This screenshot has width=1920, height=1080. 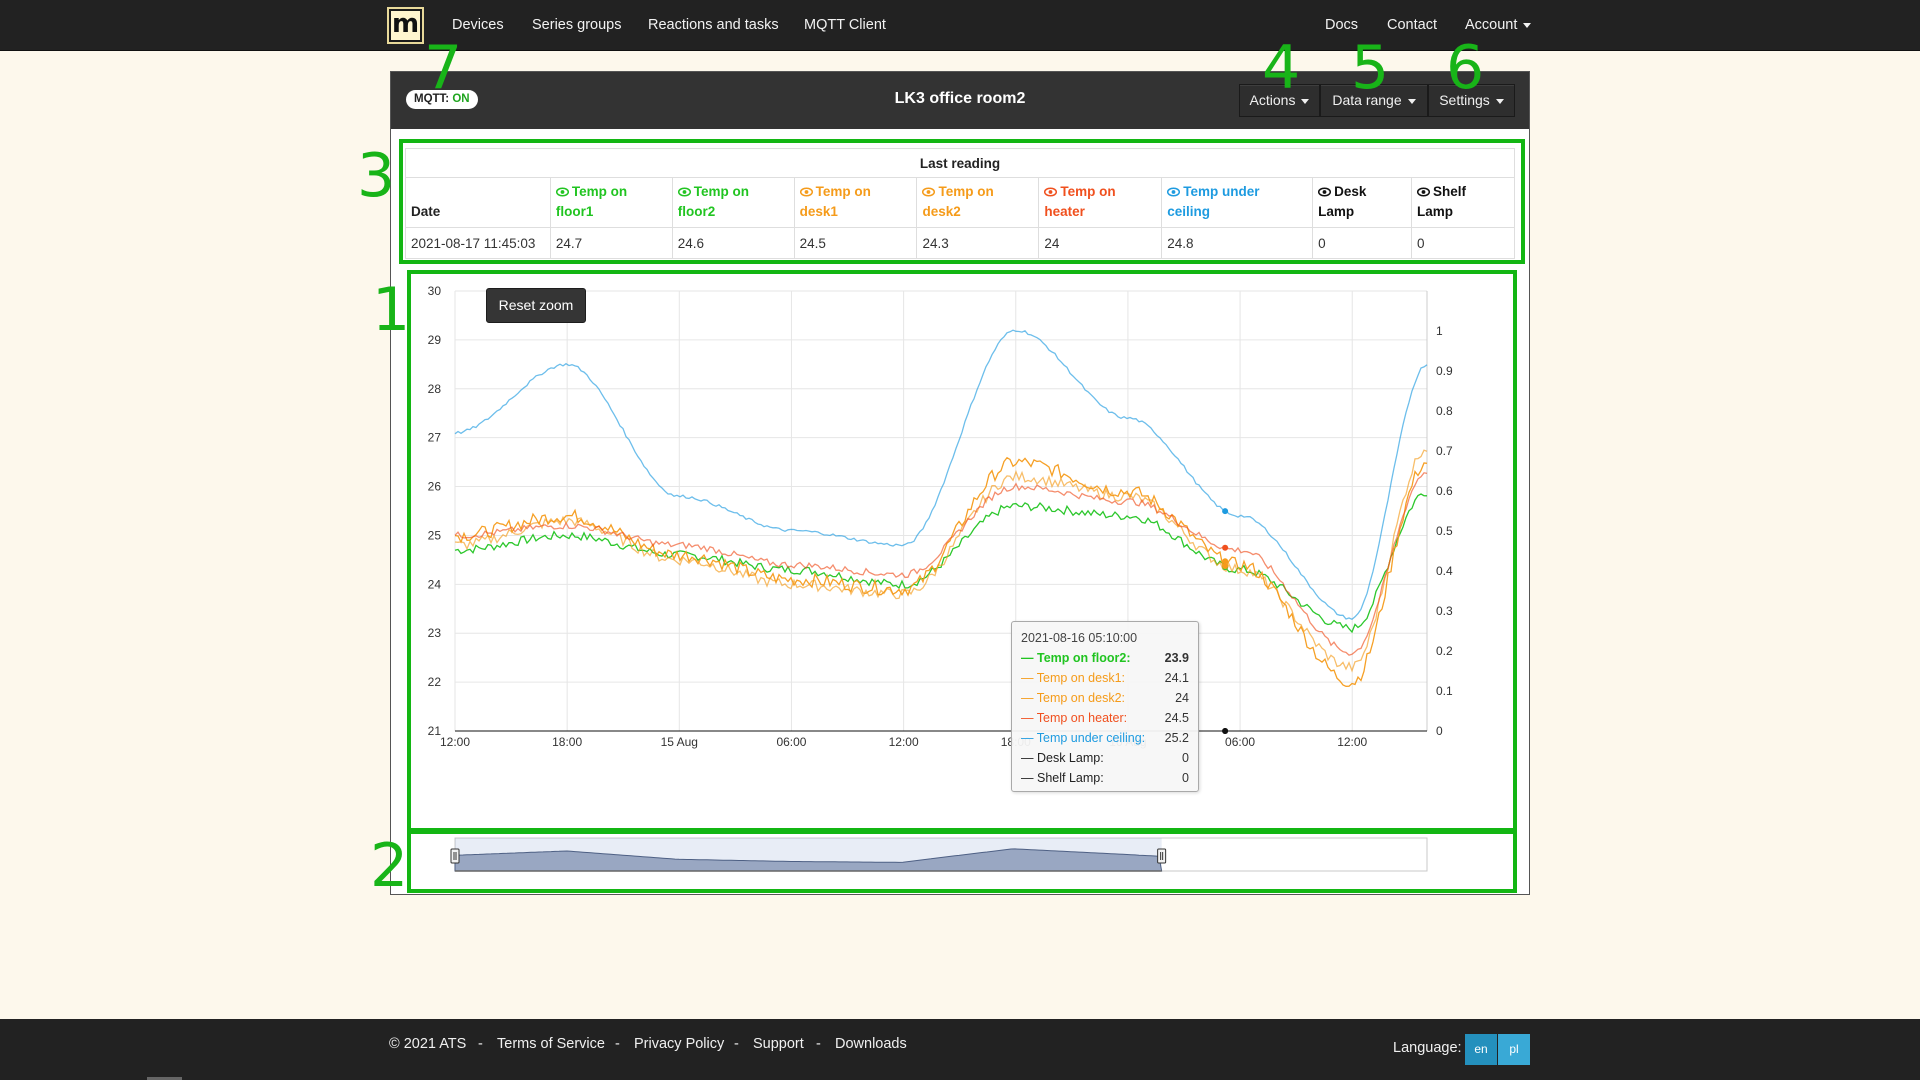 What do you see at coordinates (843, 191) in the screenshot?
I see `column-header-line1: Temp on` at bounding box center [843, 191].